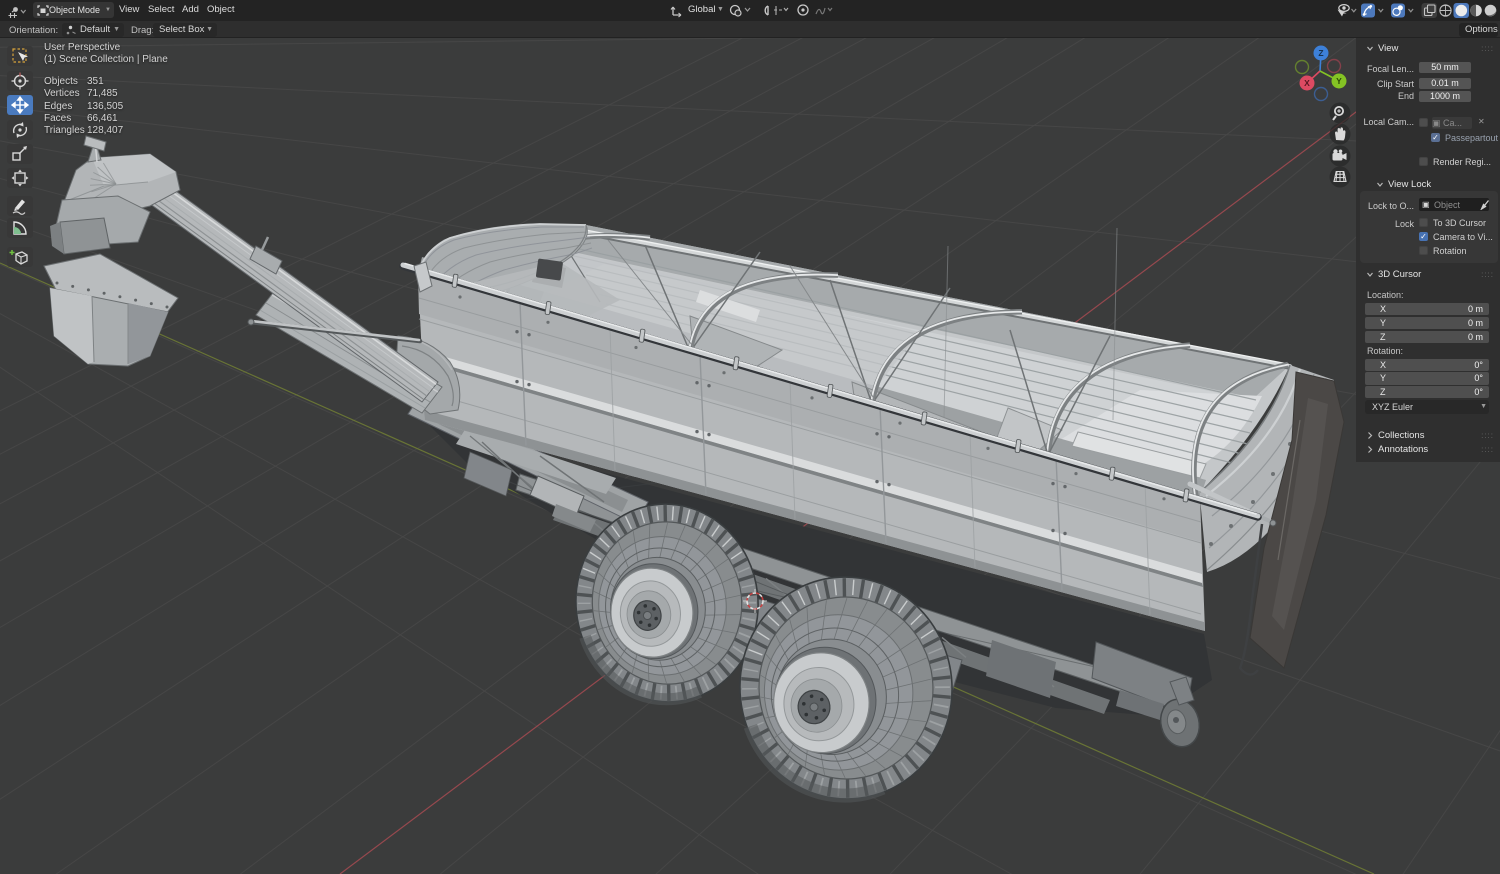 The image size is (1500, 874). What do you see at coordinates (1339, 81) in the screenshot?
I see `svg-text: Y` at bounding box center [1339, 81].